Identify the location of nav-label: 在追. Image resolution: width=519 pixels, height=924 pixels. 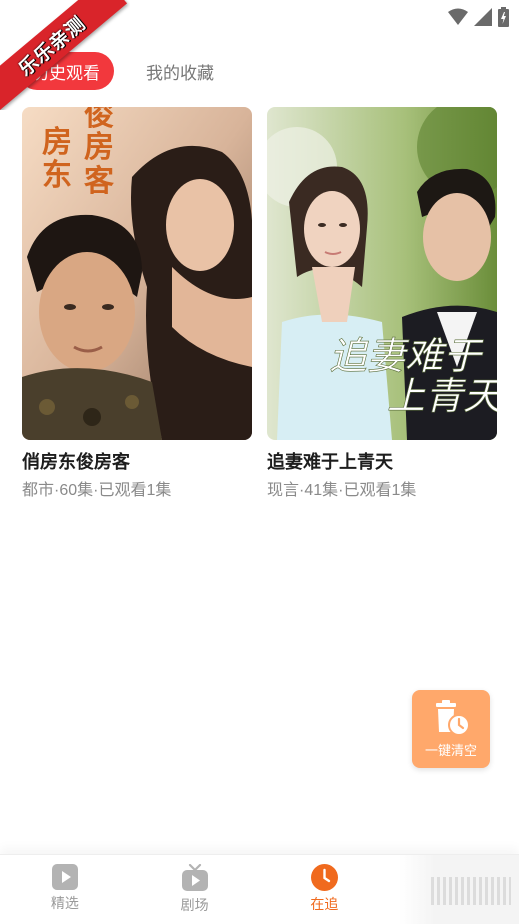
(324, 904).